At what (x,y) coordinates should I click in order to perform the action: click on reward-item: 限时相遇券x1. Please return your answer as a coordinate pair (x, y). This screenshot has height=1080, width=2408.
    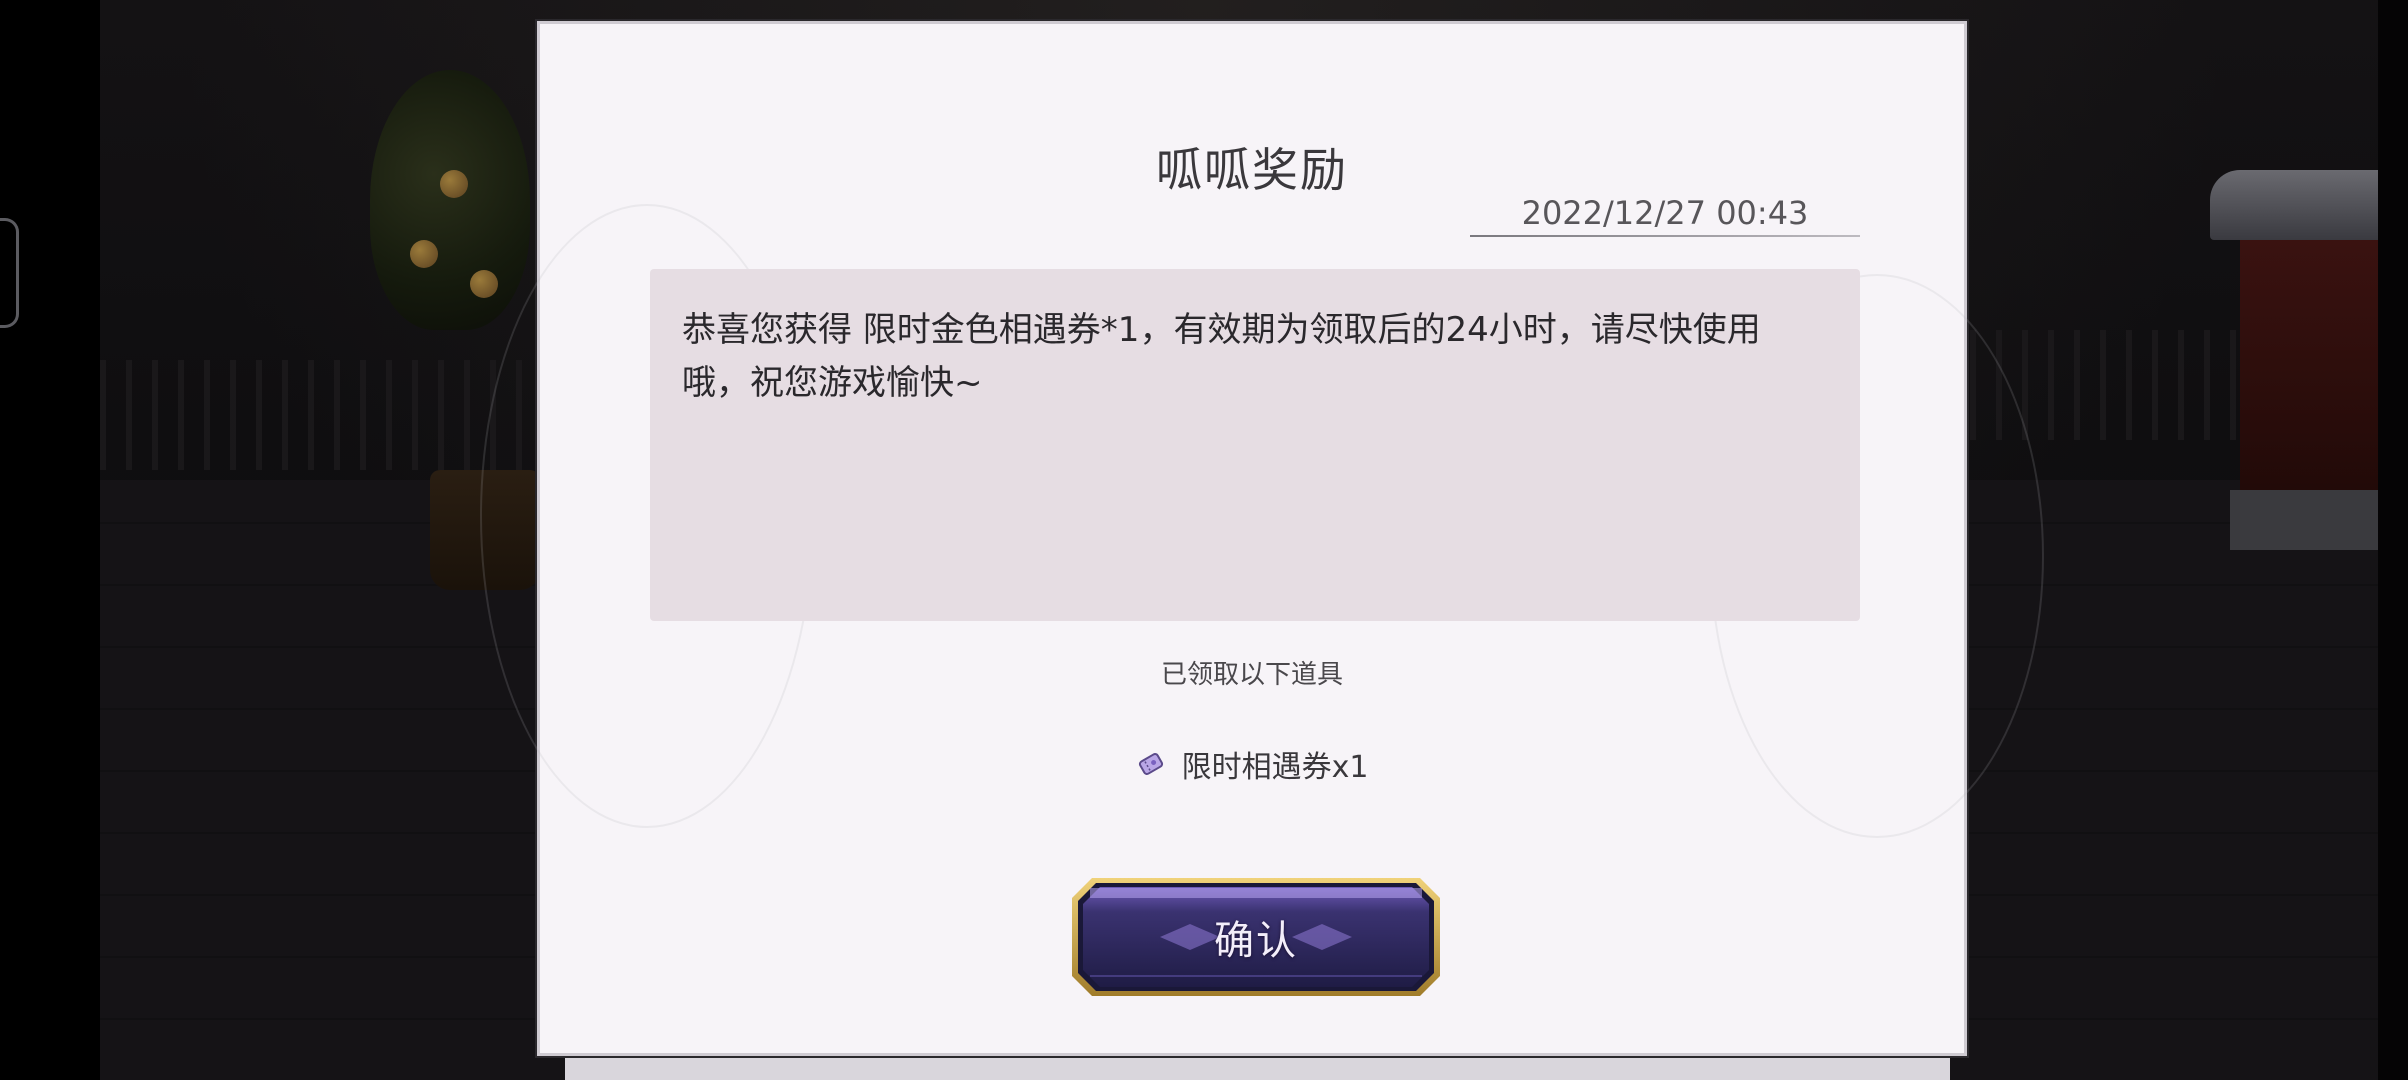
    Looking at the image, I should click on (1252, 764).